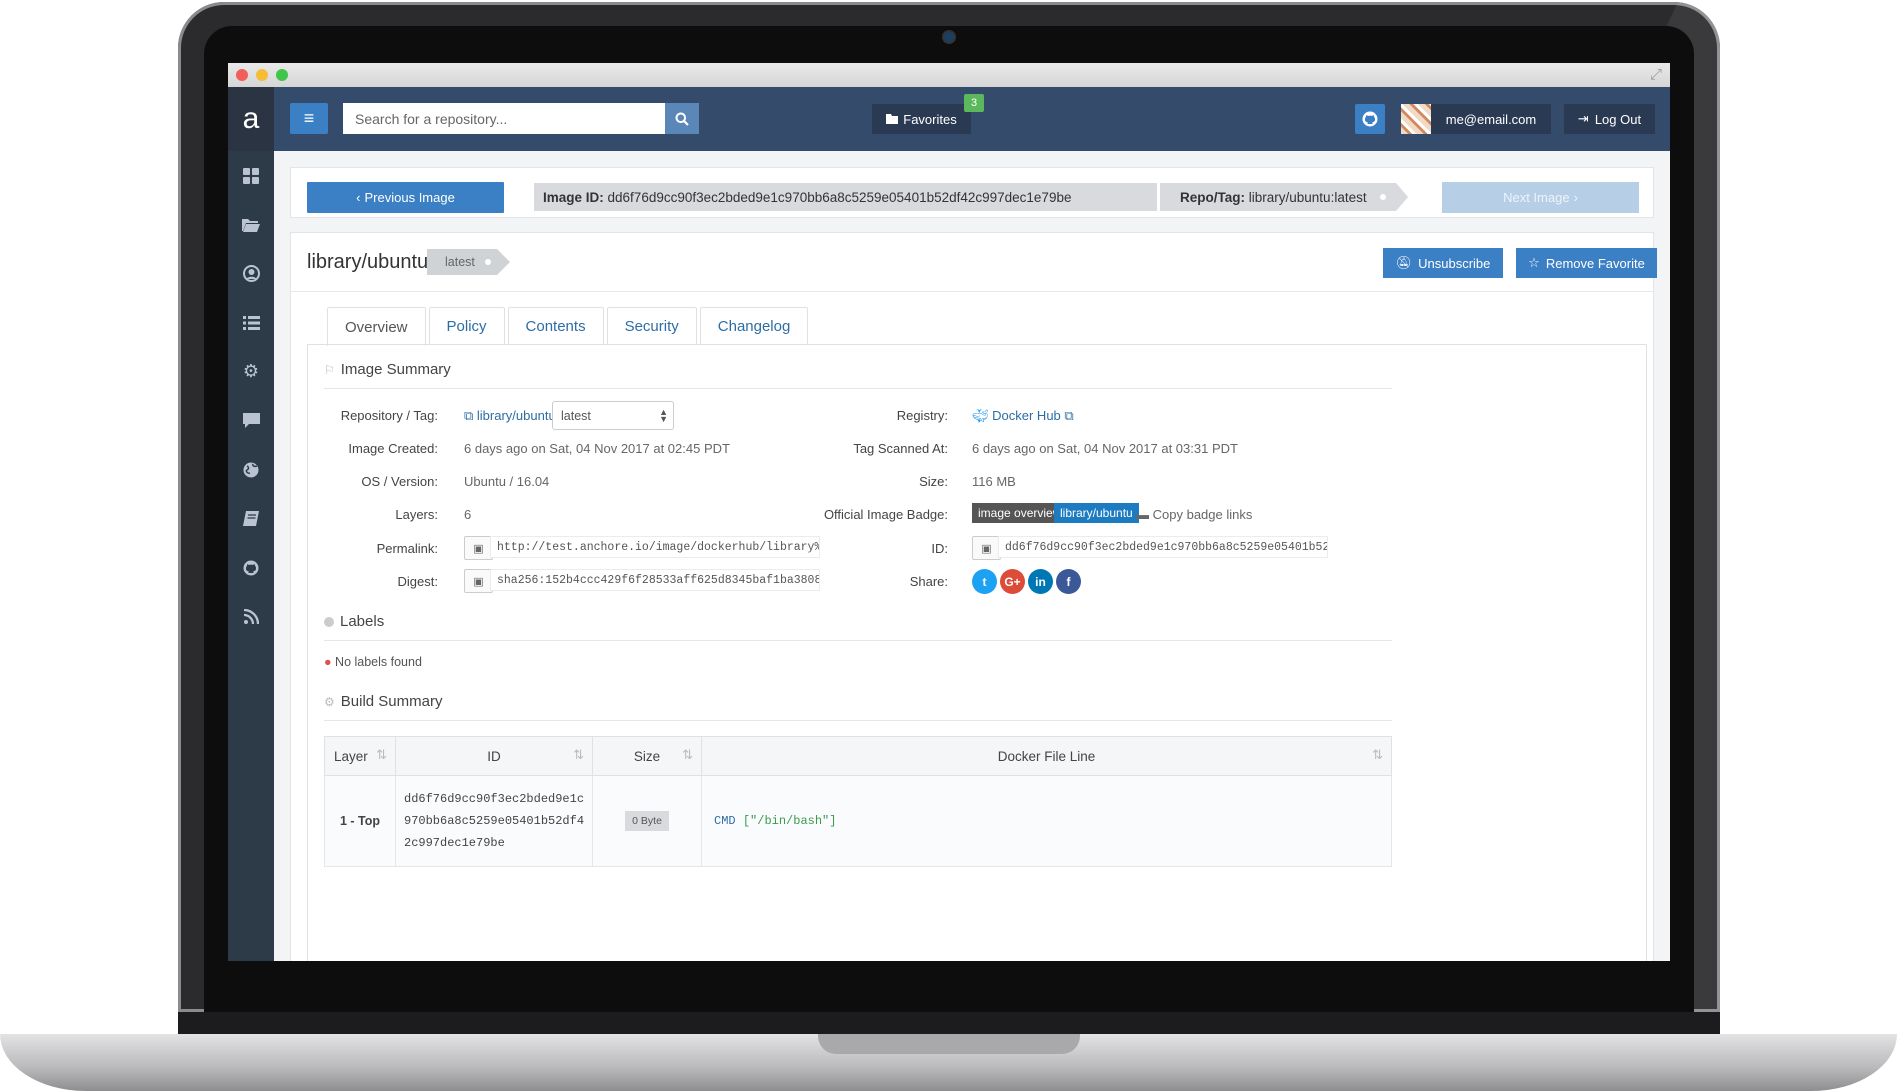  I want to click on alert-icon: ●, so click(328, 662).